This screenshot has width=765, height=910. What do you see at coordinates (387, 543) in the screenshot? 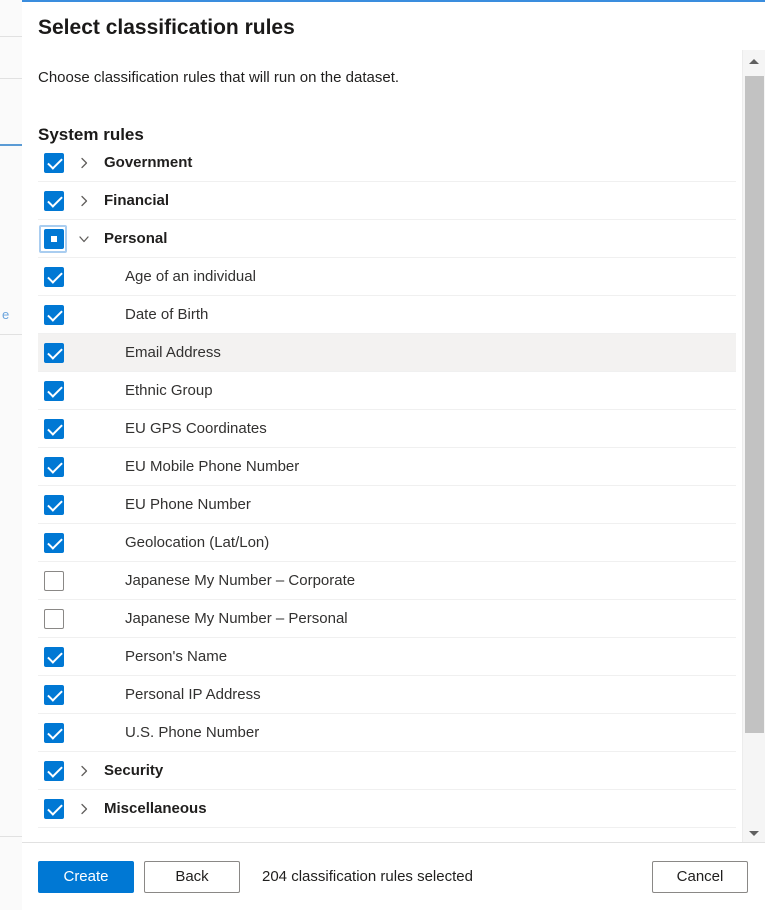
I see `tree-row: Geolocation (Lat/Lon)` at bounding box center [387, 543].